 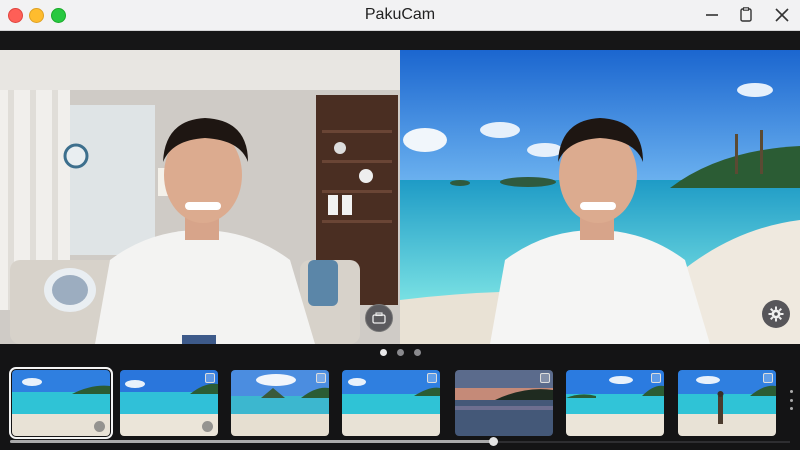 I want to click on title-bar: PakuCam, so click(x=400, y=15).